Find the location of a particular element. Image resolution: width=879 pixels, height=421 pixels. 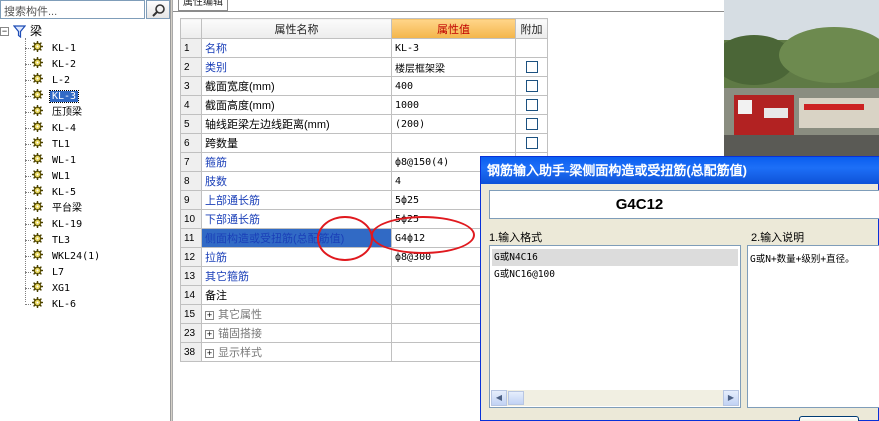

property-name-text: 箍筋 is located at coordinates (216, 163).